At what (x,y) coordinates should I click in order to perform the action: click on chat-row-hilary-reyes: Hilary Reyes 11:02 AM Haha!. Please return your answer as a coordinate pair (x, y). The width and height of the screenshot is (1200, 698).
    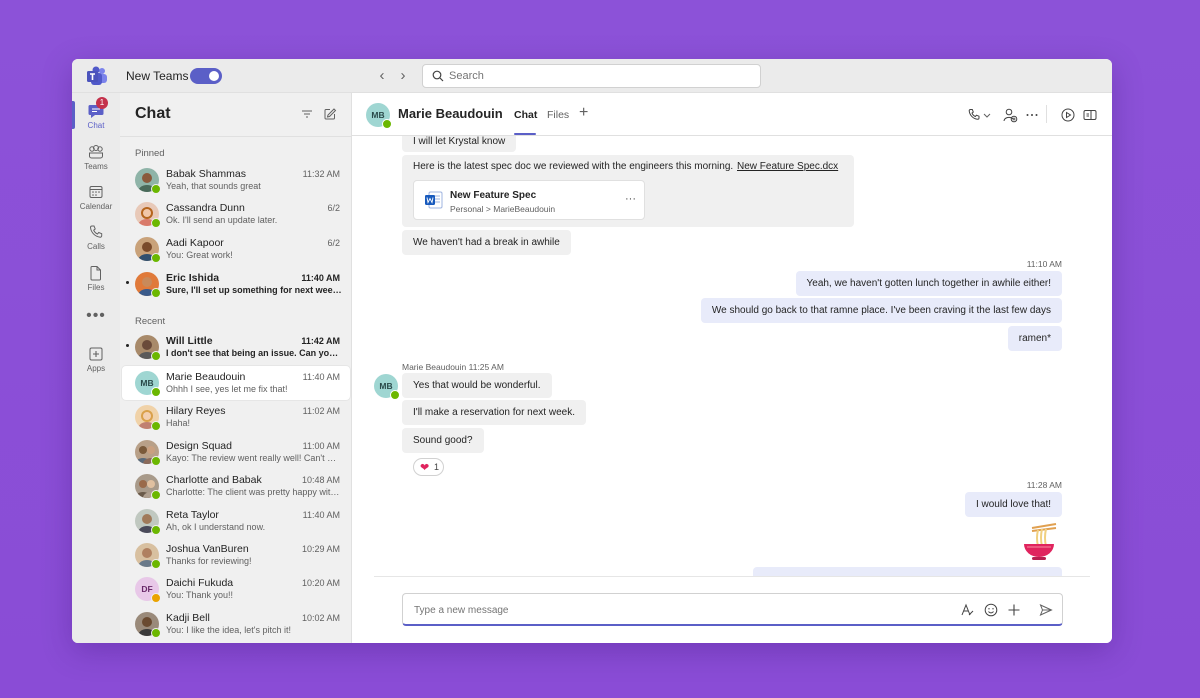
    Looking at the image, I should click on (236, 417).